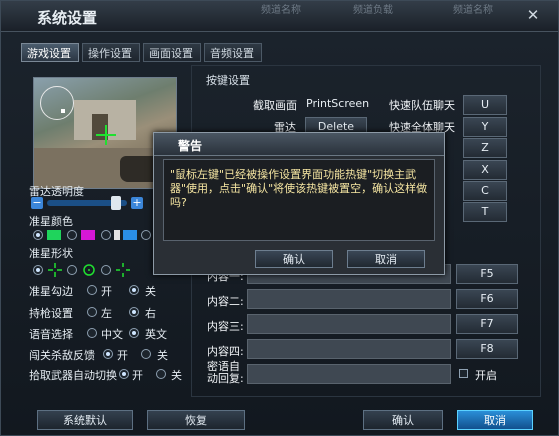 This screenshot has height=436, width=559. What do you see at coordinates (62, 355) in the screenshot?
I see `kill-feedback-label: 闯关杀敌反馈` at bounding box center [62, 355].